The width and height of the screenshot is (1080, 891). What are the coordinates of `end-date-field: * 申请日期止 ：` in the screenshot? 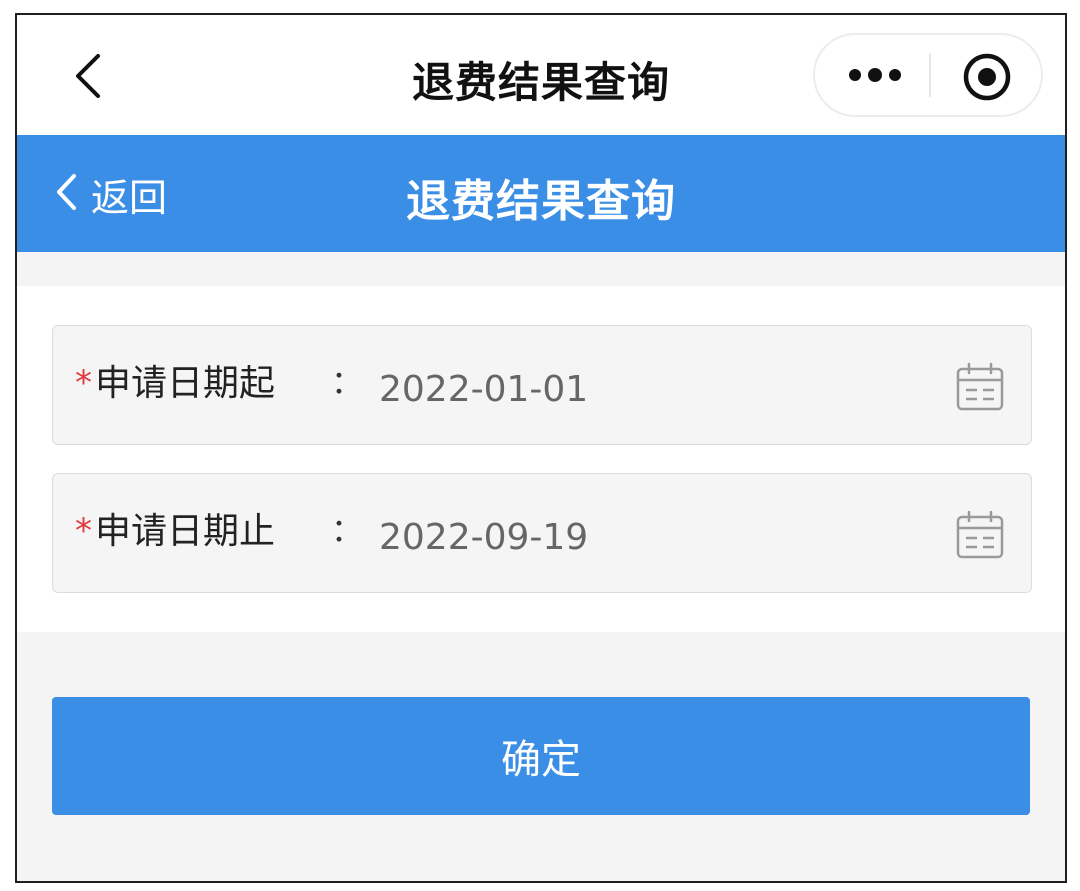 It's located at (542, 533).